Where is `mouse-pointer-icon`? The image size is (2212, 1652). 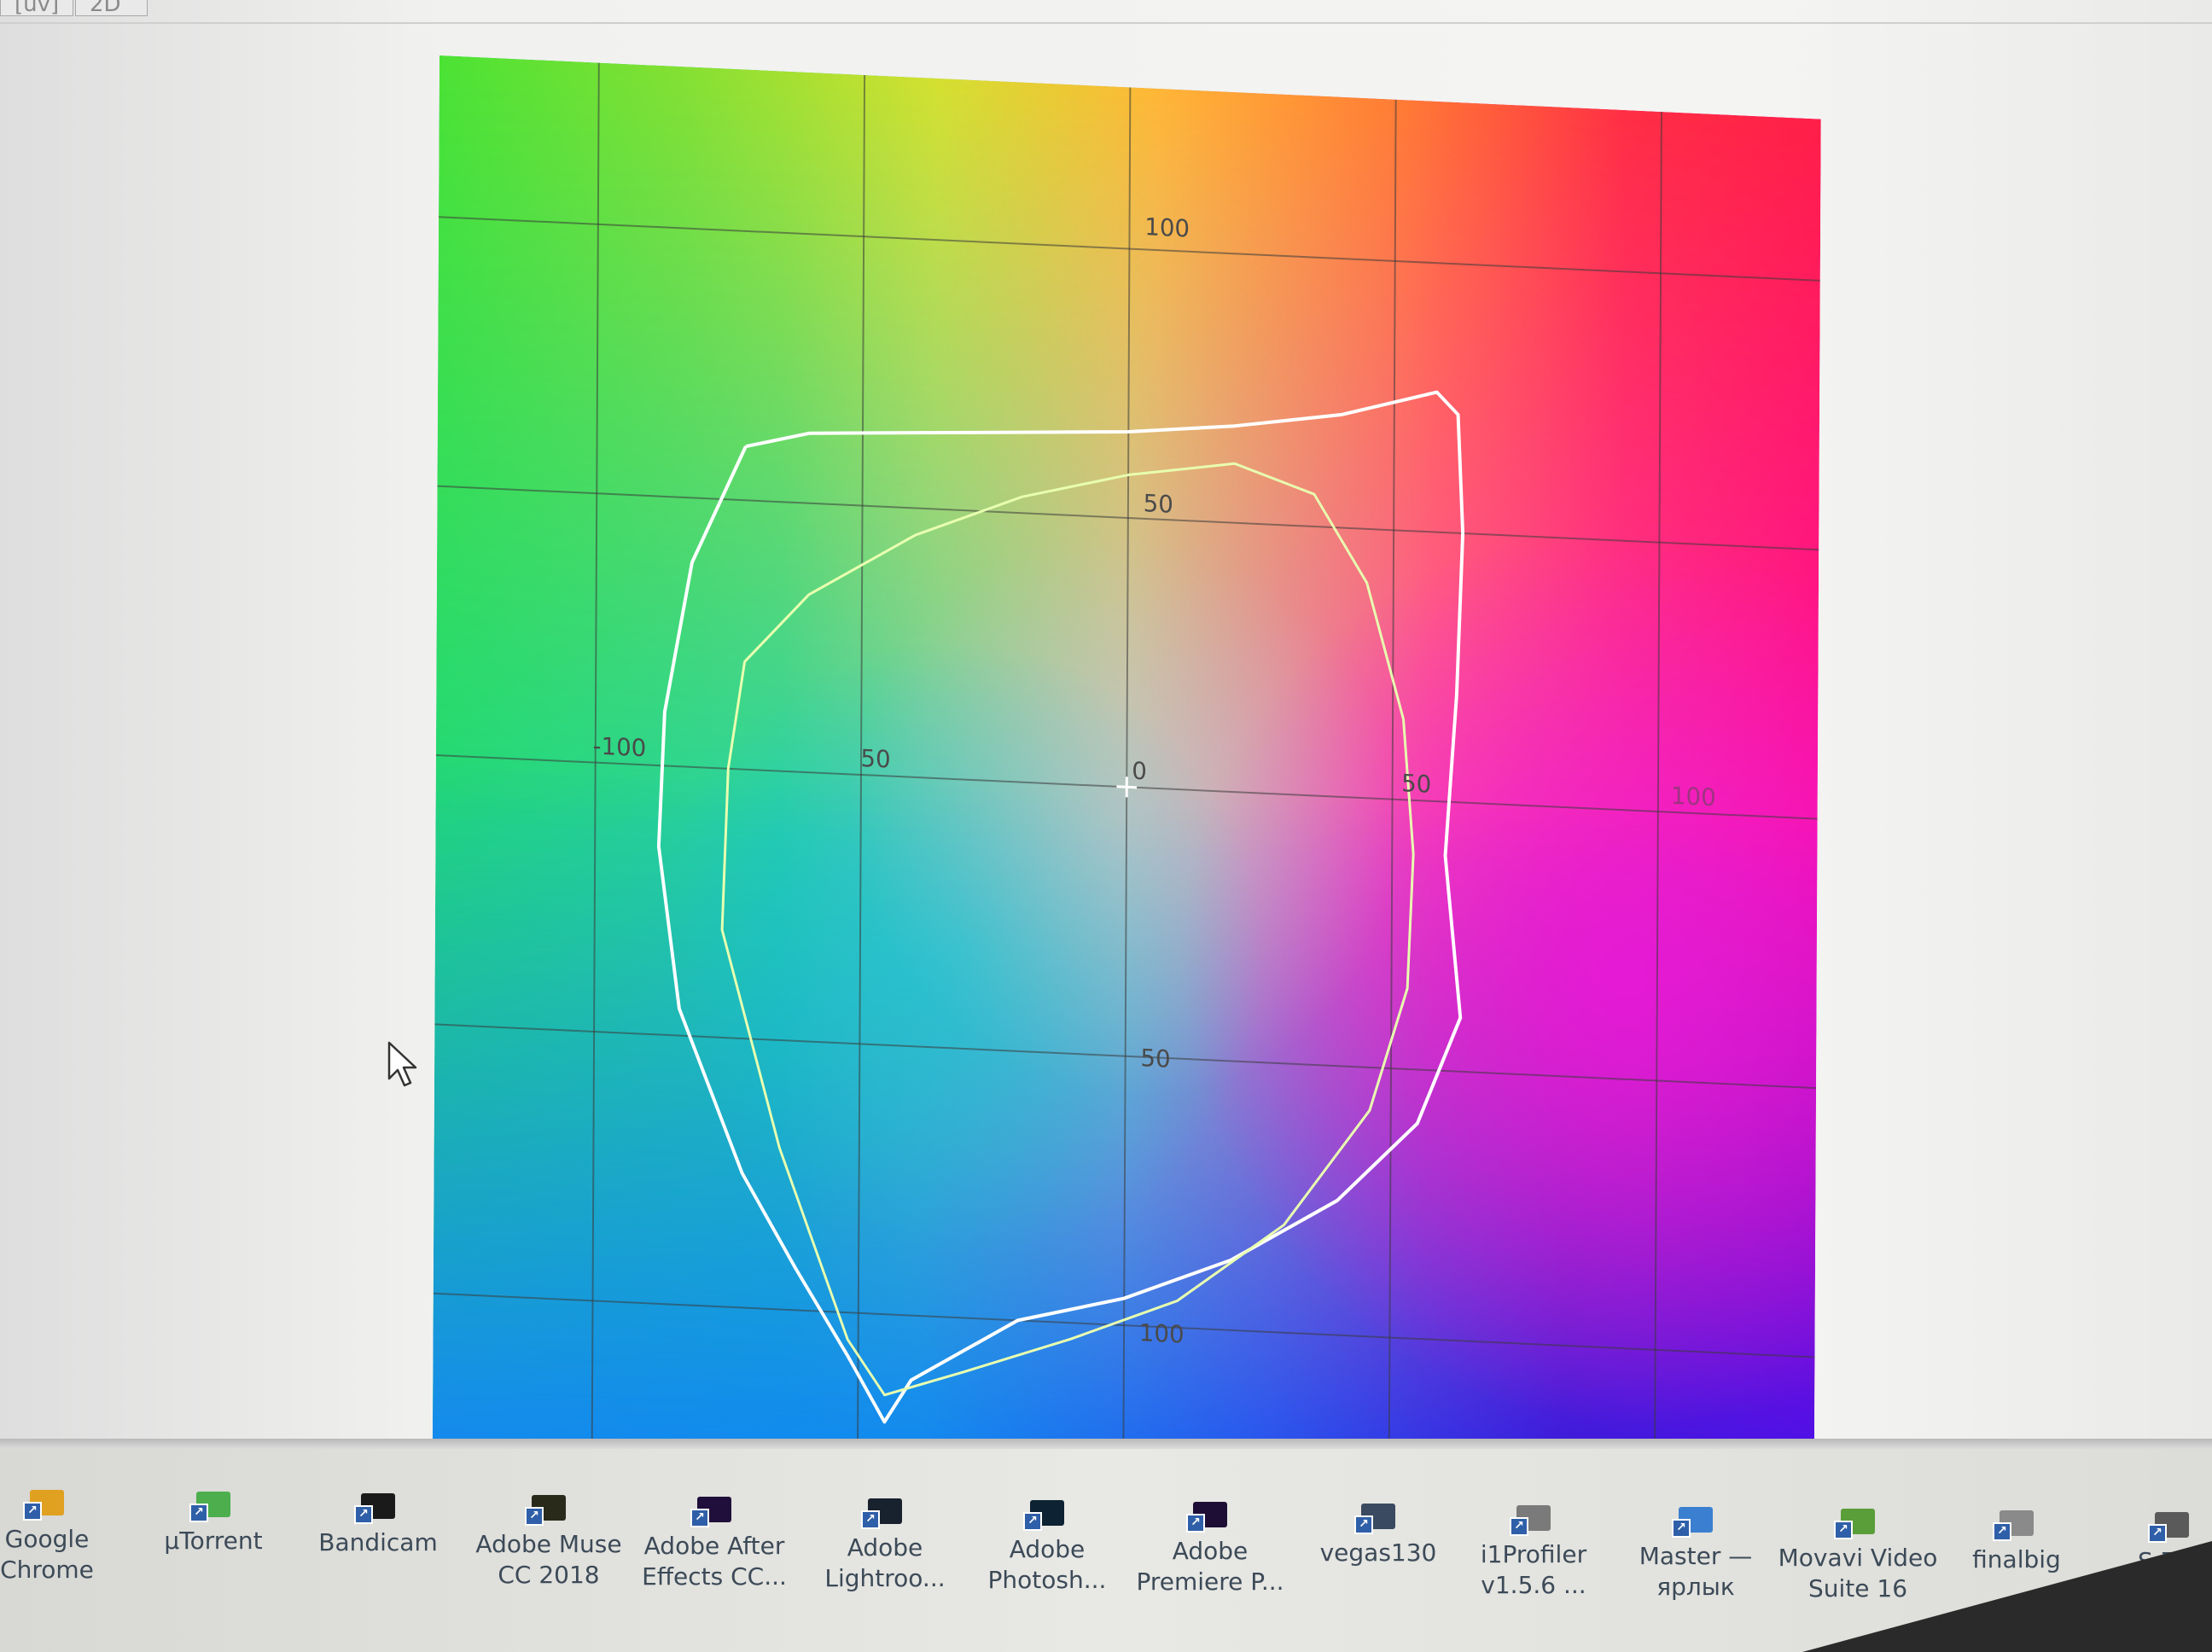
mouse-pointer-icon is located at coordinates (402, 1064).